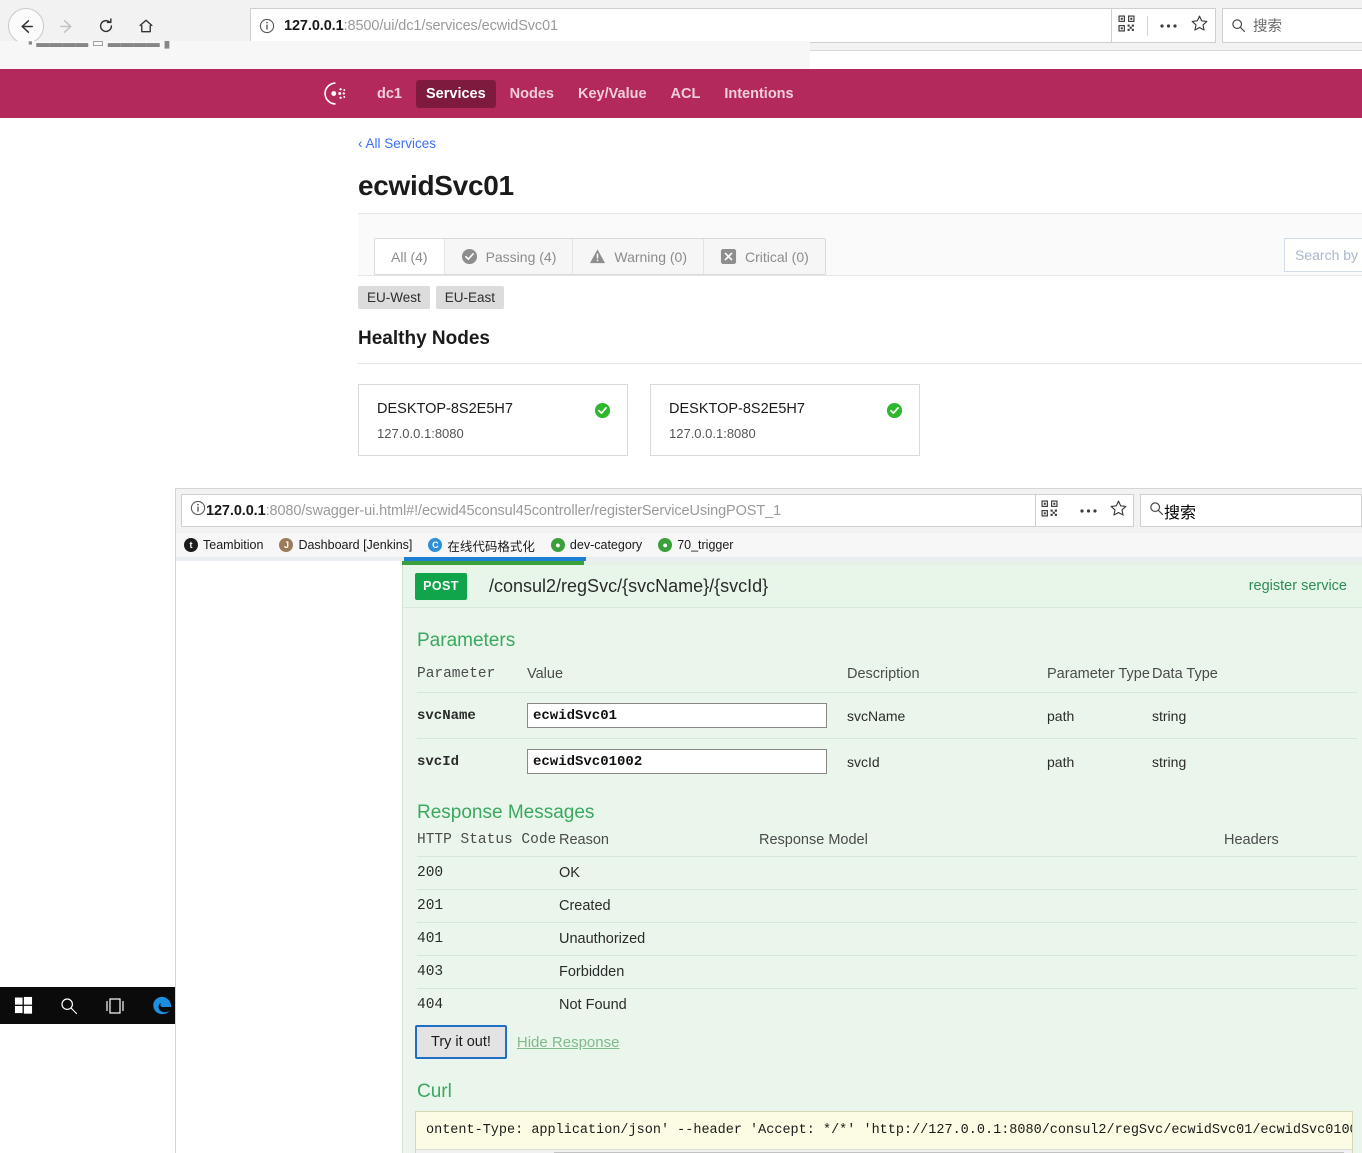  I want to click on table-row: svcName svcName path string, so click(887, 715).